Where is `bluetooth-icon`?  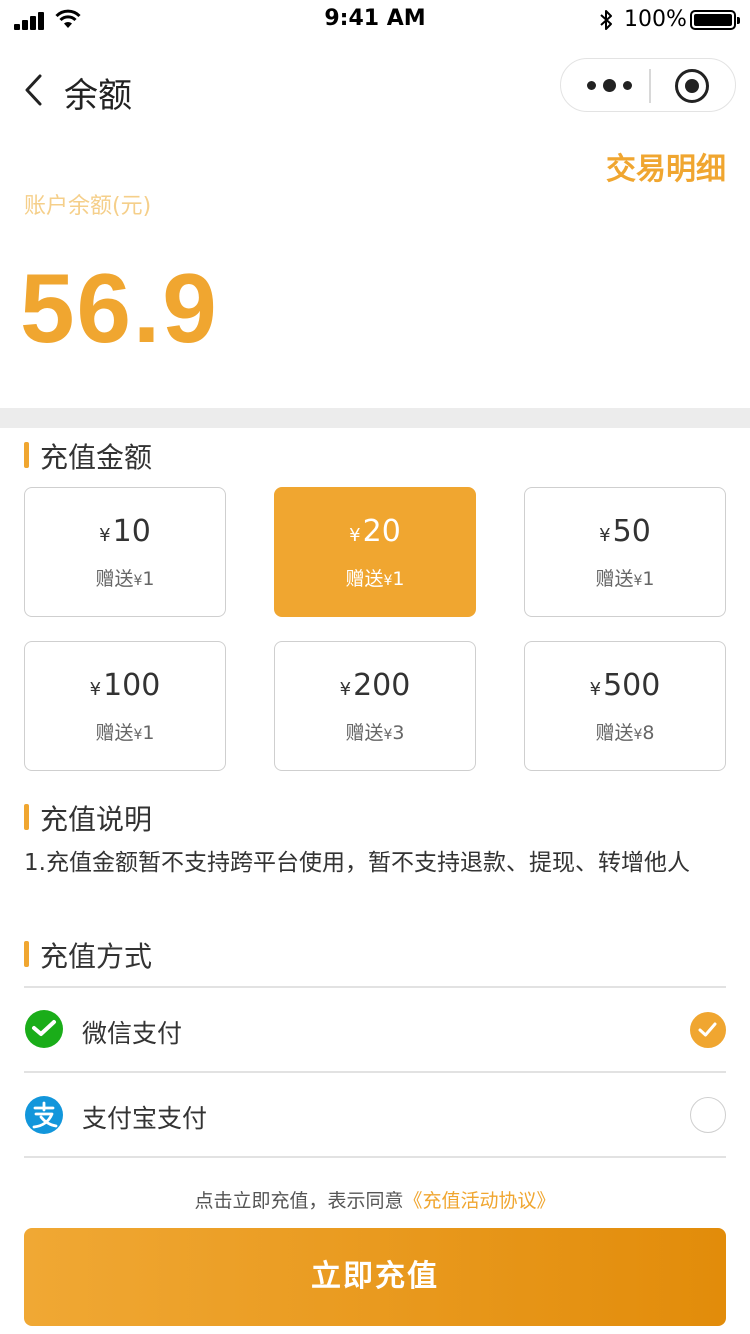
bluetooth-icon is located at coordinates (606, 20).